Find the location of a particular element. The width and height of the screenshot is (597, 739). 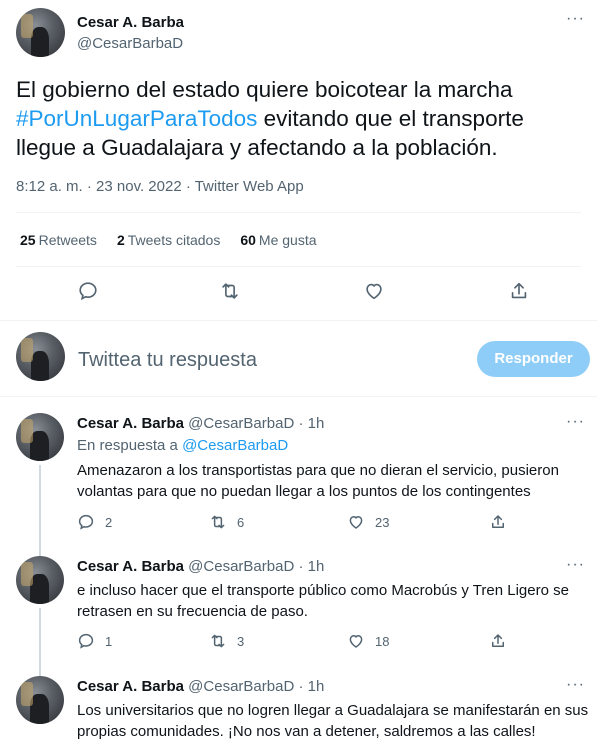

reply-action: 2 is located at coordinates (94, 522).